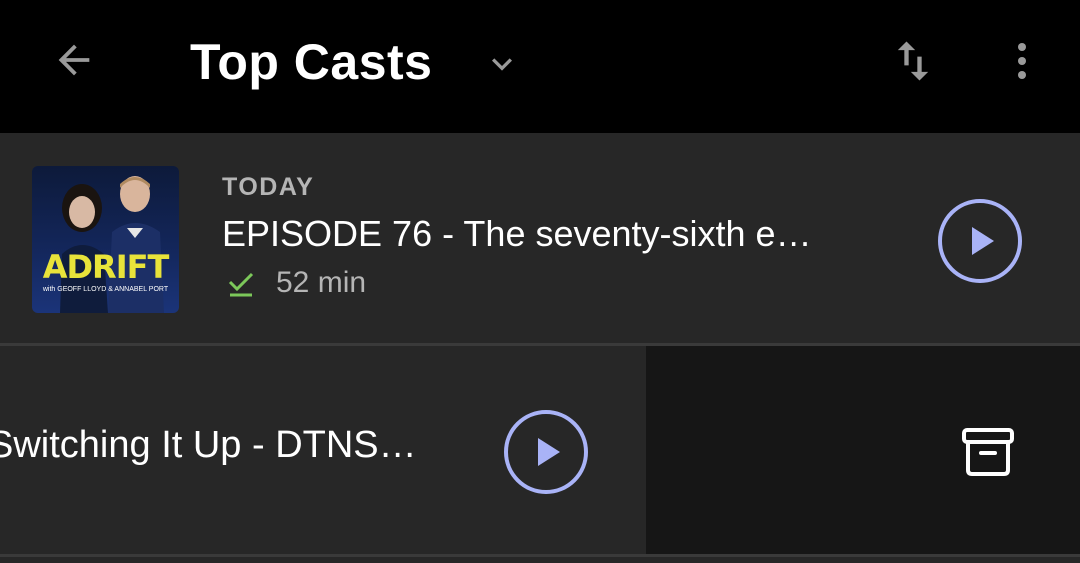  Describe the element at coordinates (106, 267) in the screenshot. I see `artwork-show-name: ADRIFT` at that location.